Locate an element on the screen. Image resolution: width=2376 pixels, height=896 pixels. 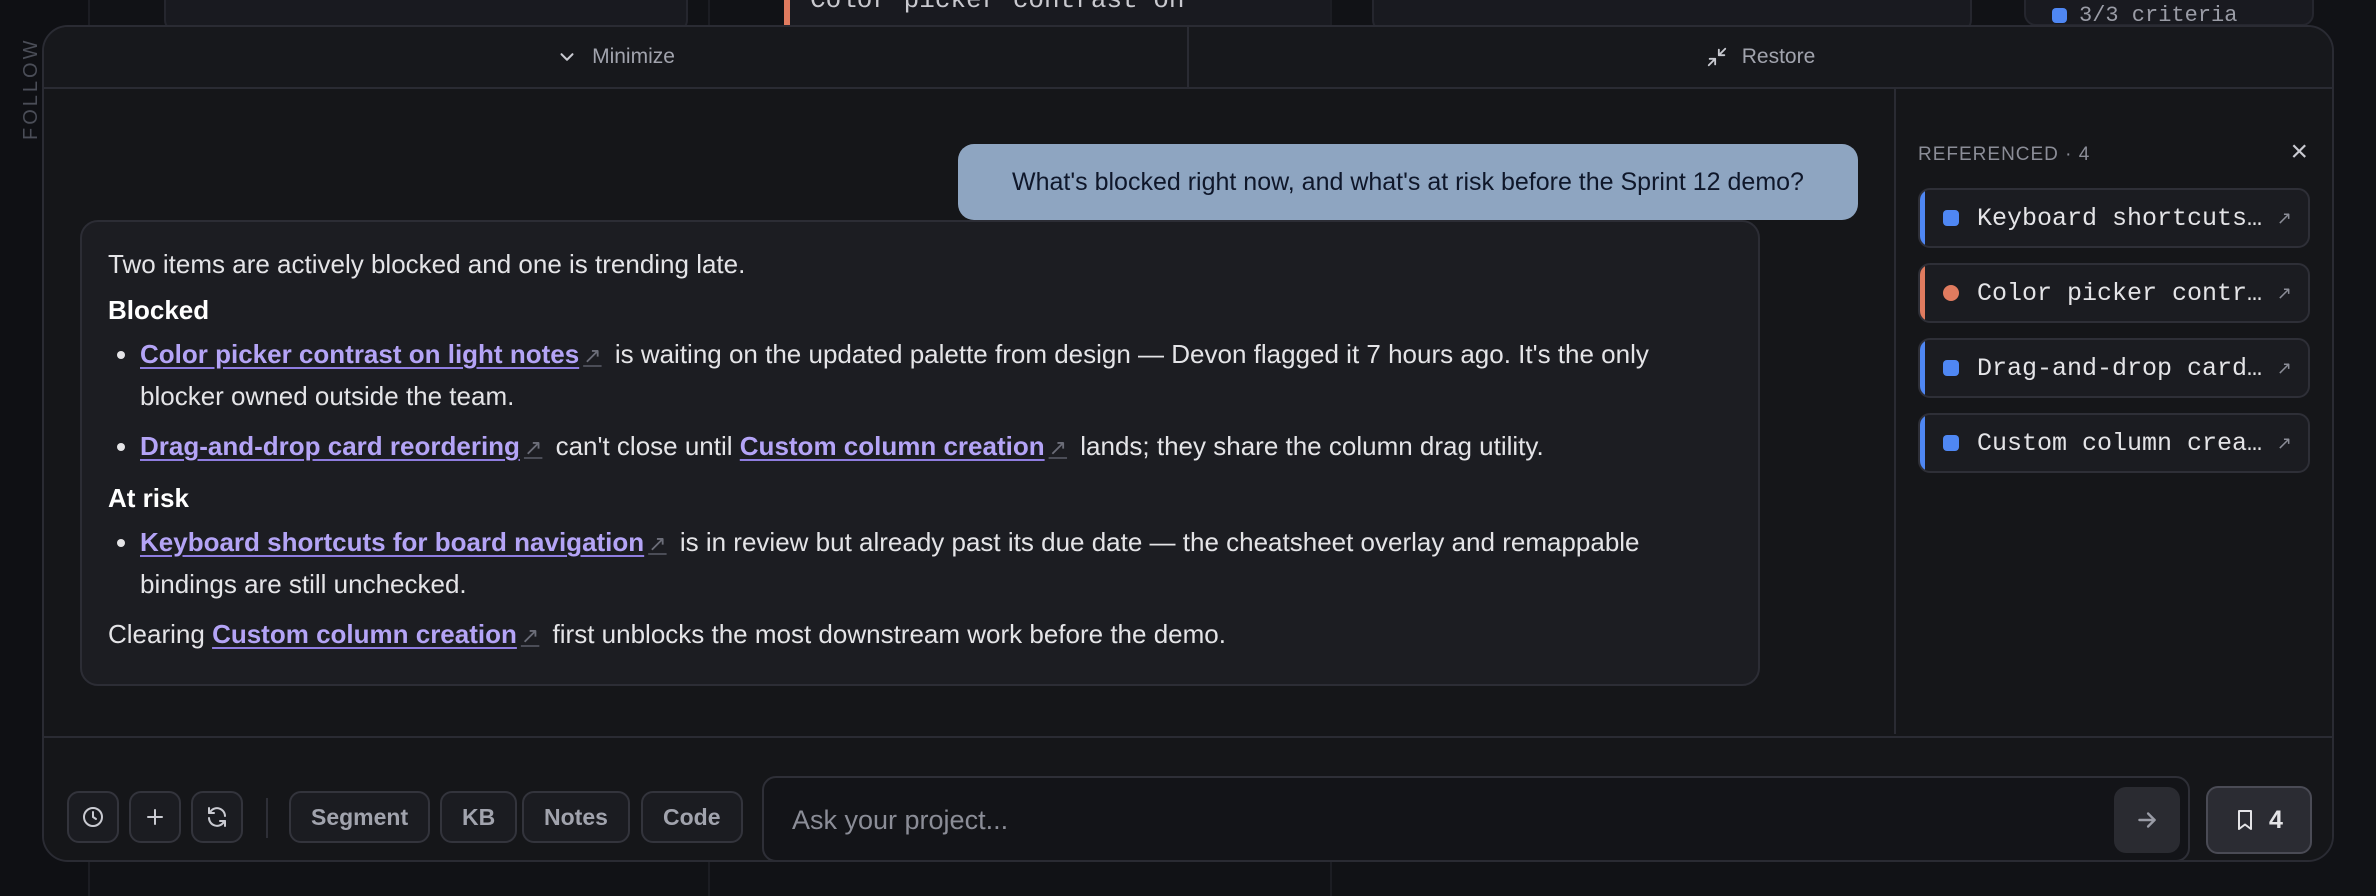
referenced-item: Drag-and-drop card reordering ↗ is located at coordinates (2114, 368).